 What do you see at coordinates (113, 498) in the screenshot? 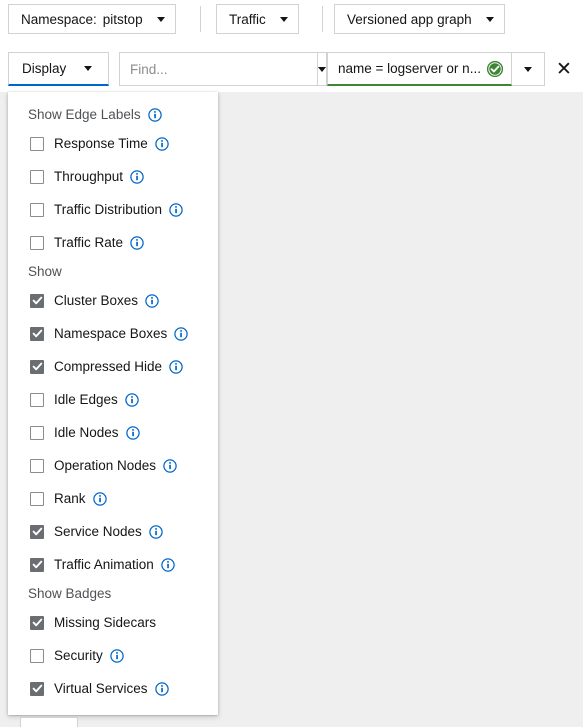
I see `display-option-row: Rank` at bounding box center [113, 498].